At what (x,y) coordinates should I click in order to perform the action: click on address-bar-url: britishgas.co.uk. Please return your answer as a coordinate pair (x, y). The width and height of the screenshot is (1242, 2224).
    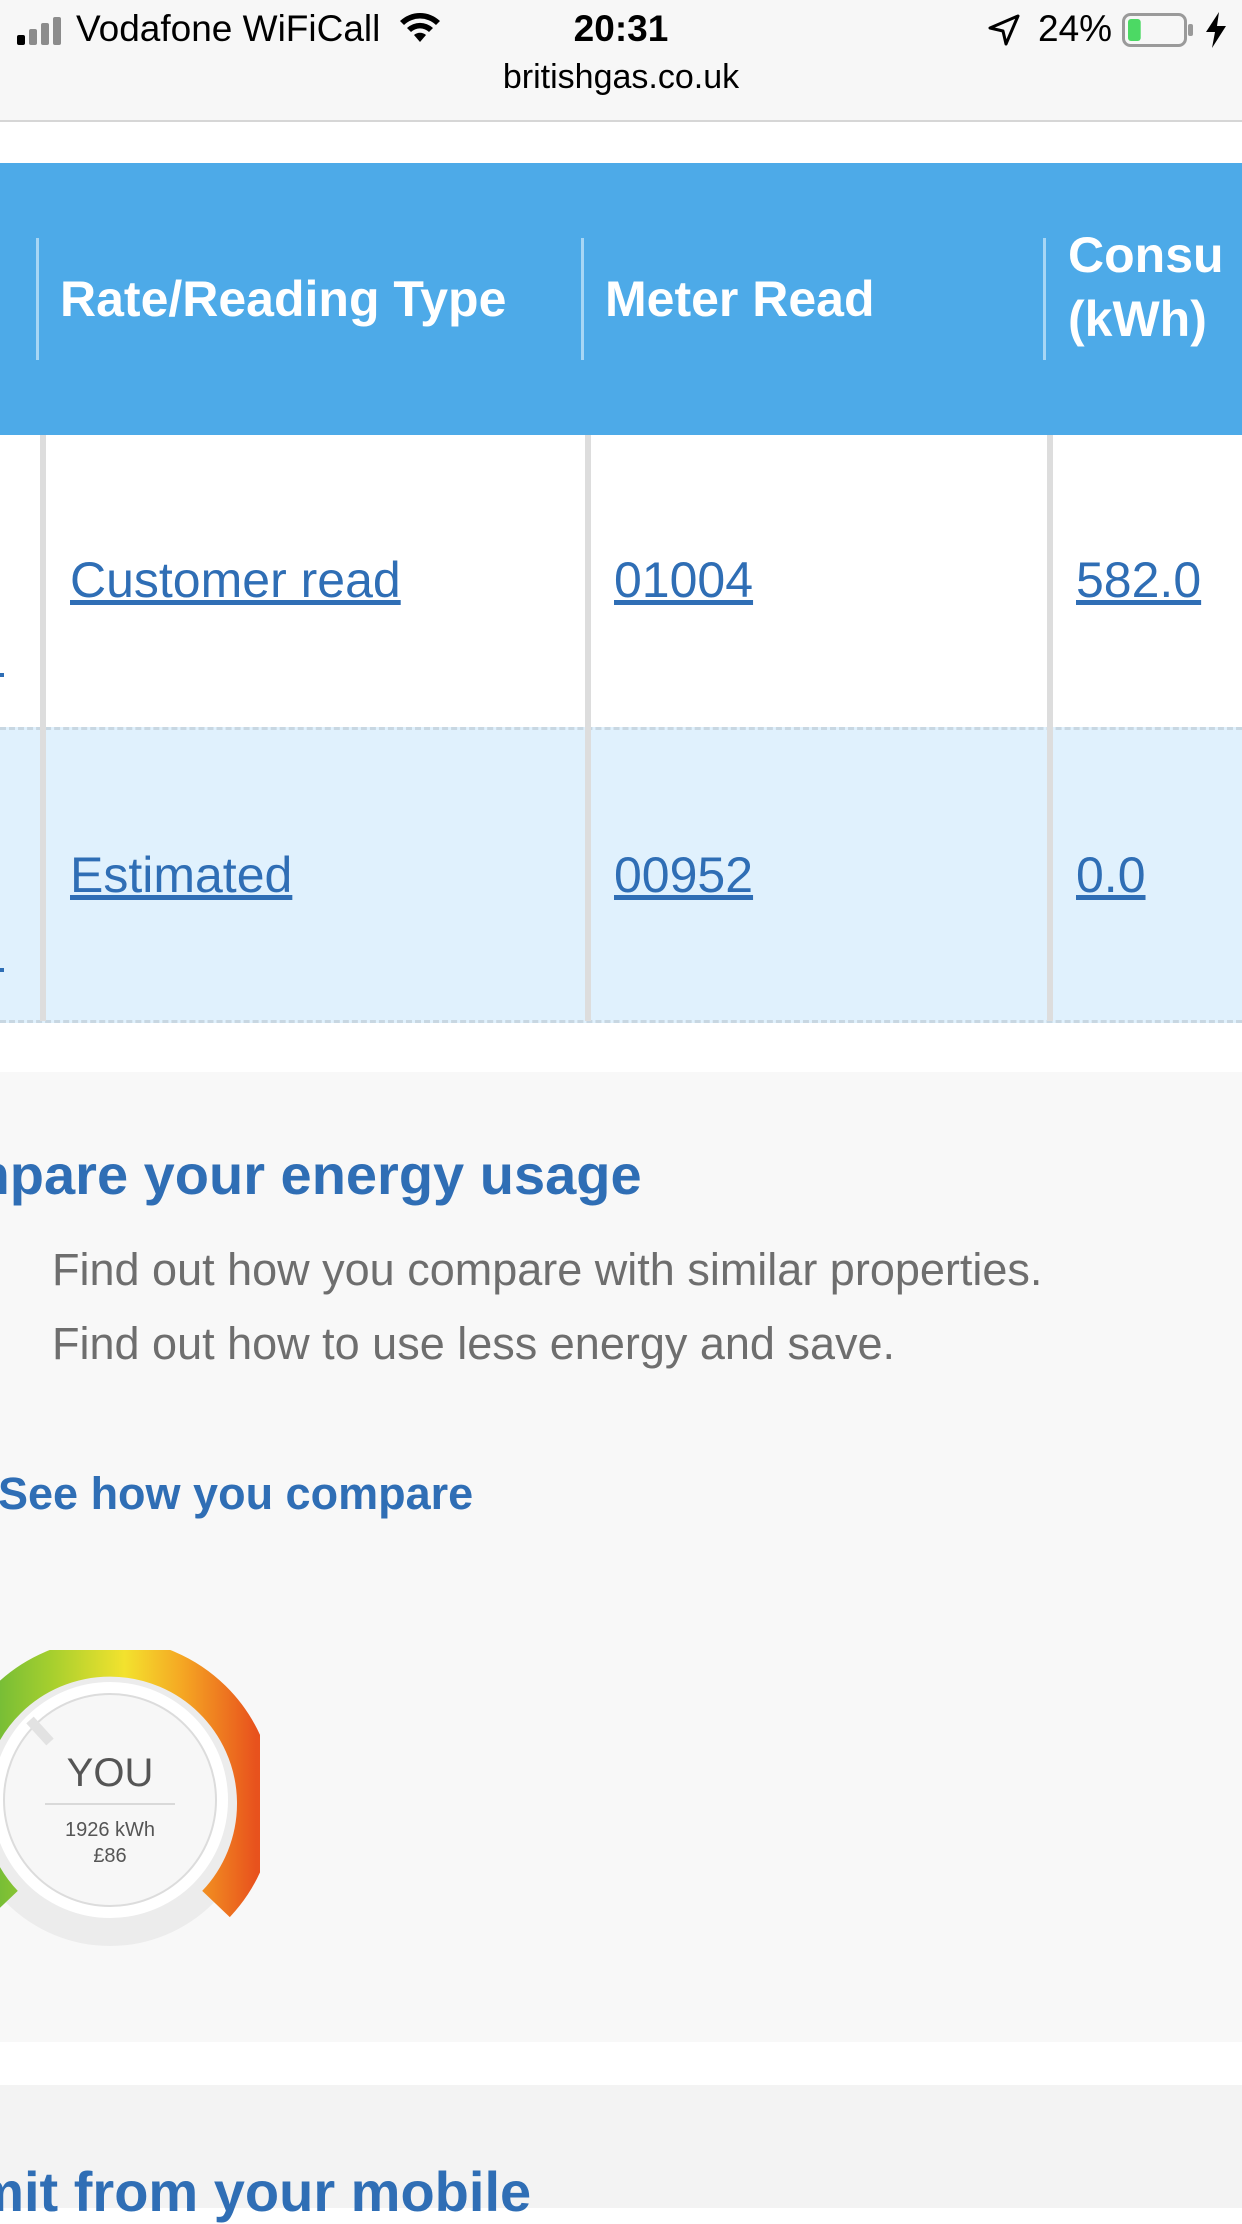
    Looking at the image, I should click on (621, 77).